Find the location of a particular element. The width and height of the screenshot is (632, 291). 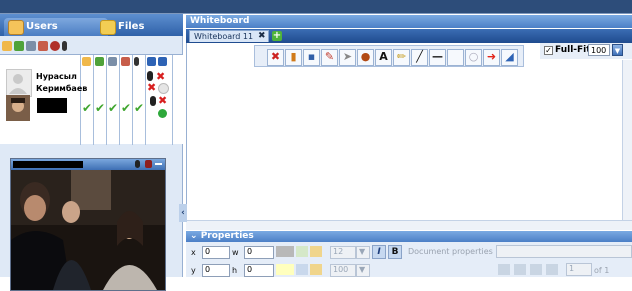

undo-icon: ▮ is located at coordinates (293, 57).